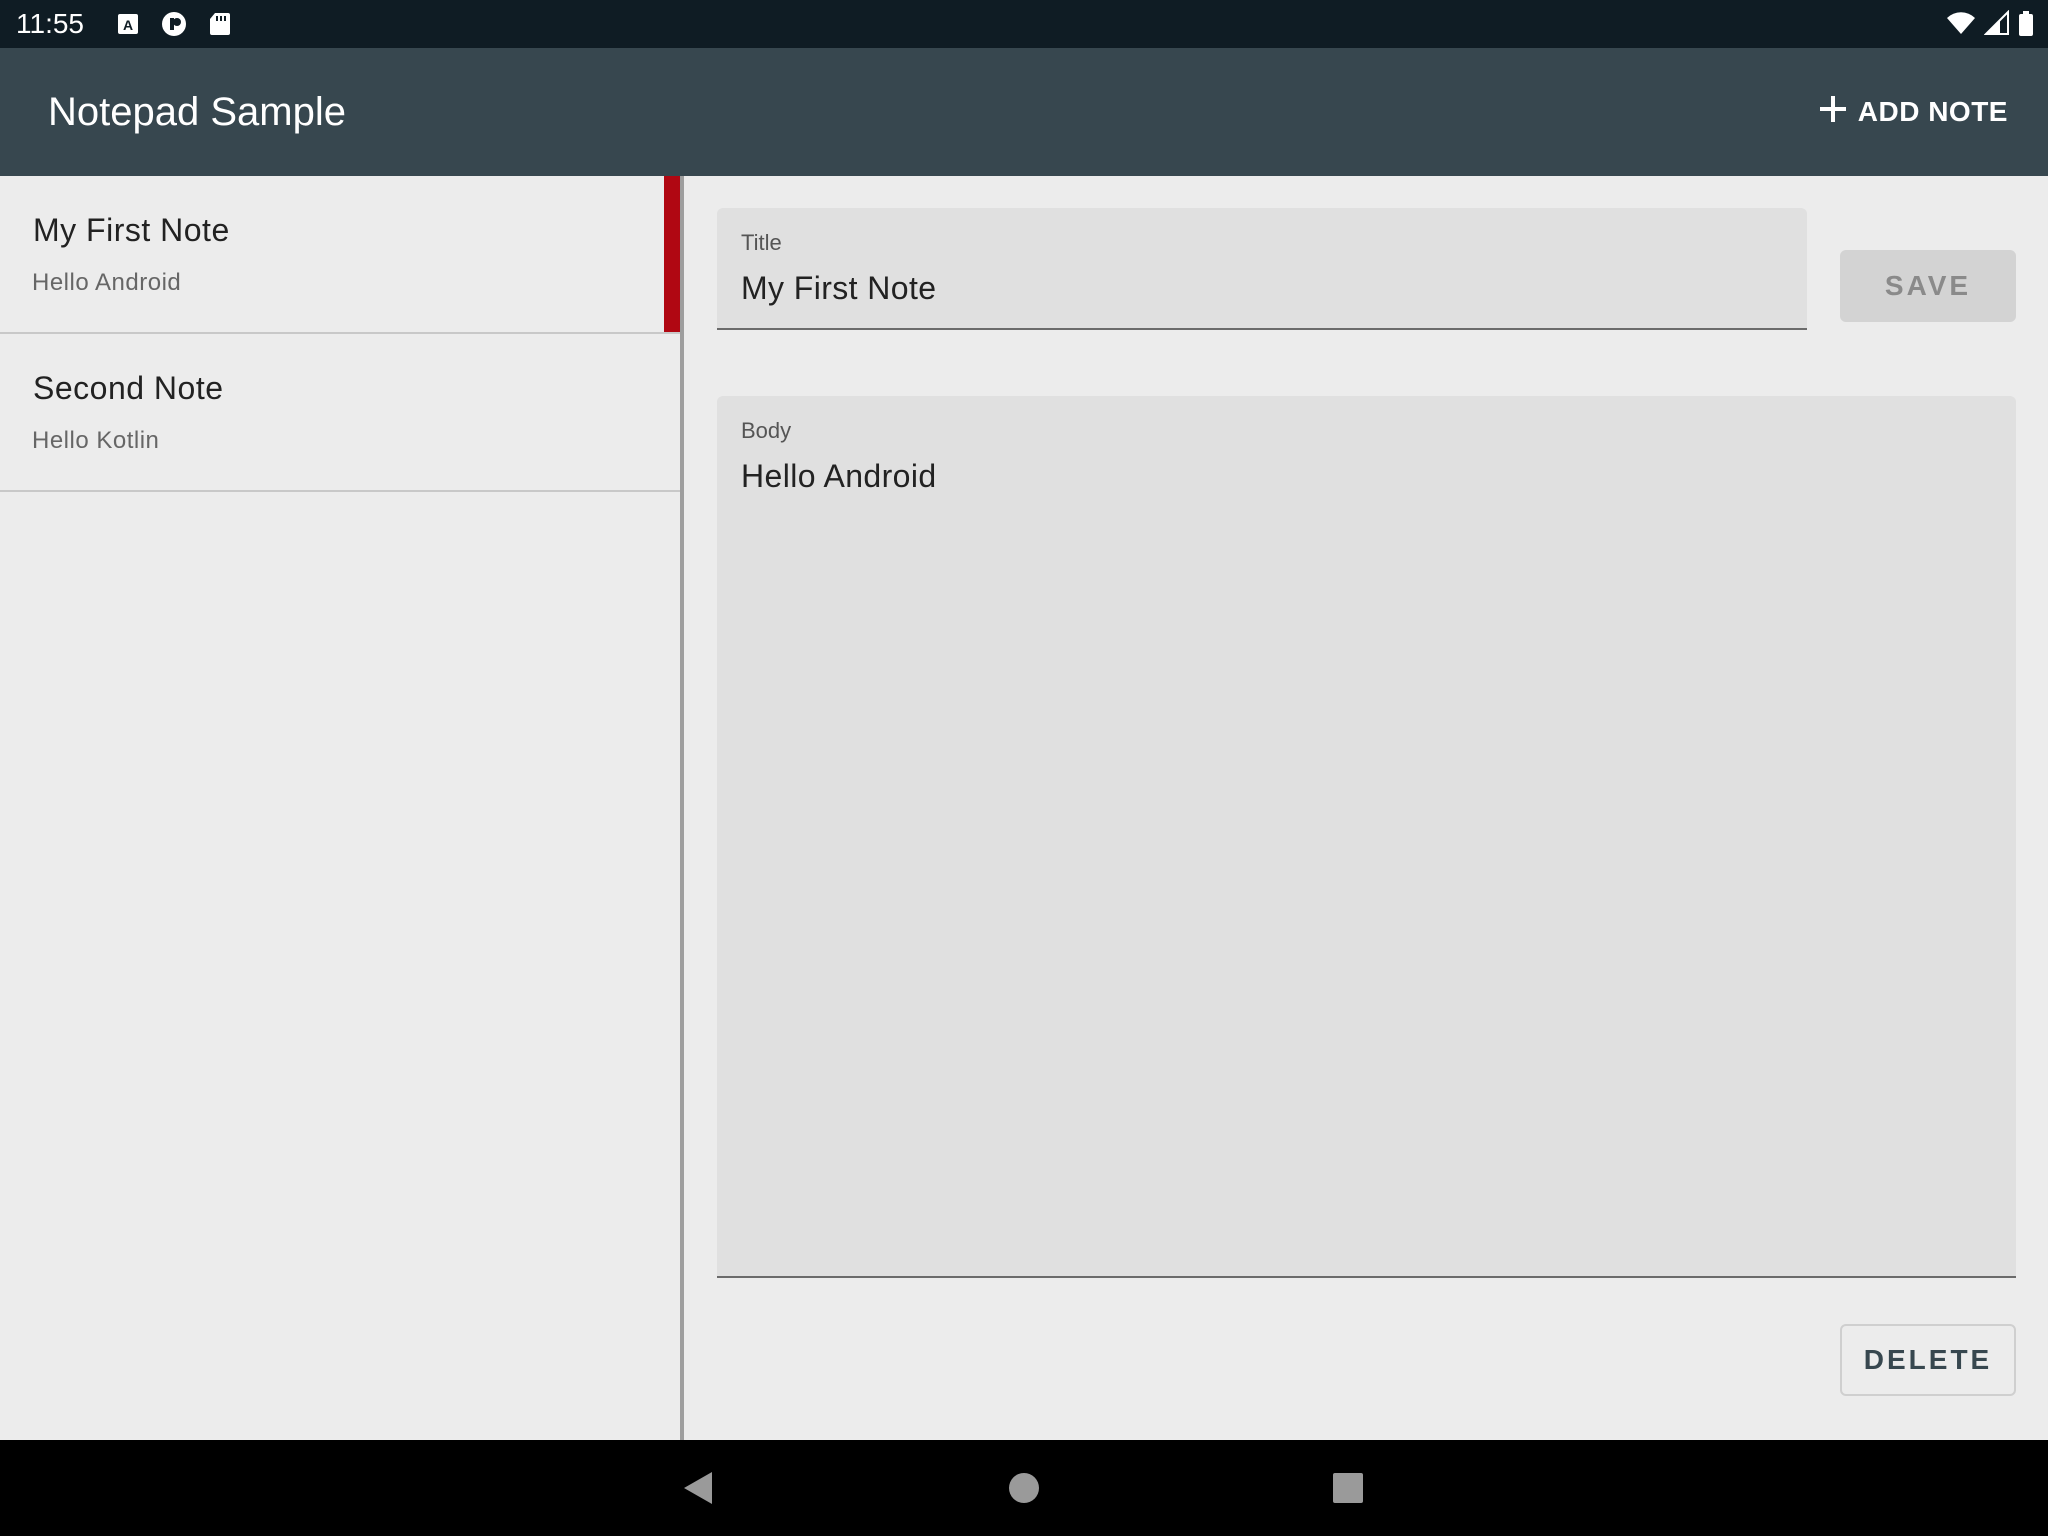 The image size is (2048, 1536). I want to click on p-notification-icon, so click(174, 26).